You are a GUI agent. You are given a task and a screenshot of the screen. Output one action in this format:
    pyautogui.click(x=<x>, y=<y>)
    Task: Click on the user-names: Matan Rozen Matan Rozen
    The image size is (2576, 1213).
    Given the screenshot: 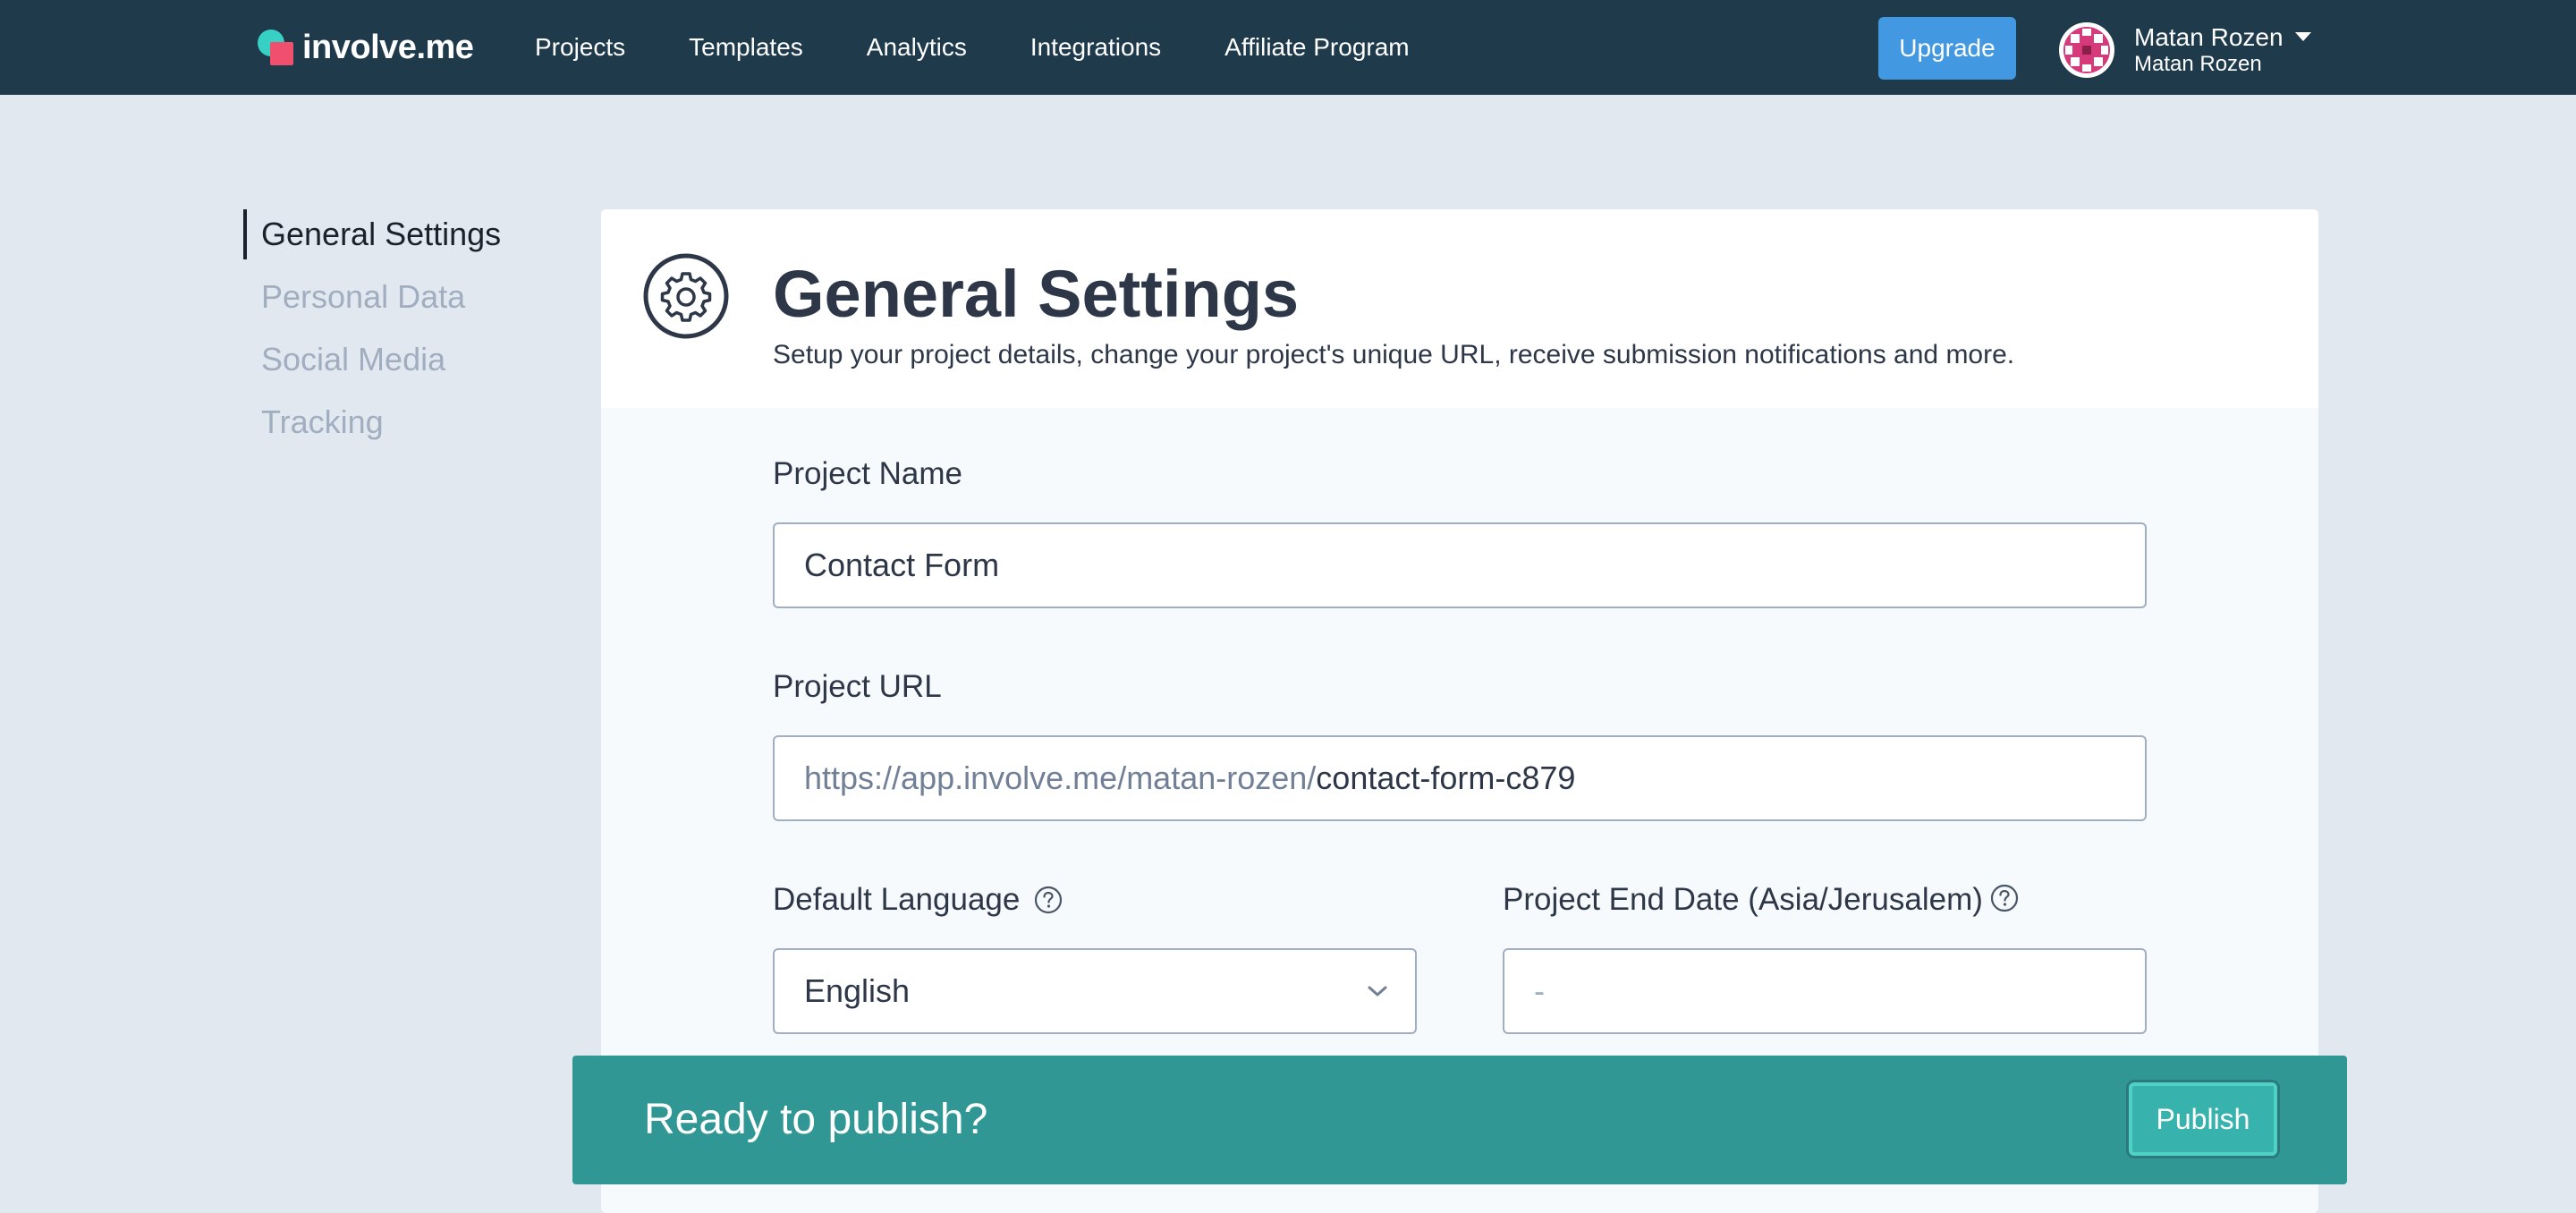 What is the action you would take?
    pyautogui.click(x=2209, y=50)
    